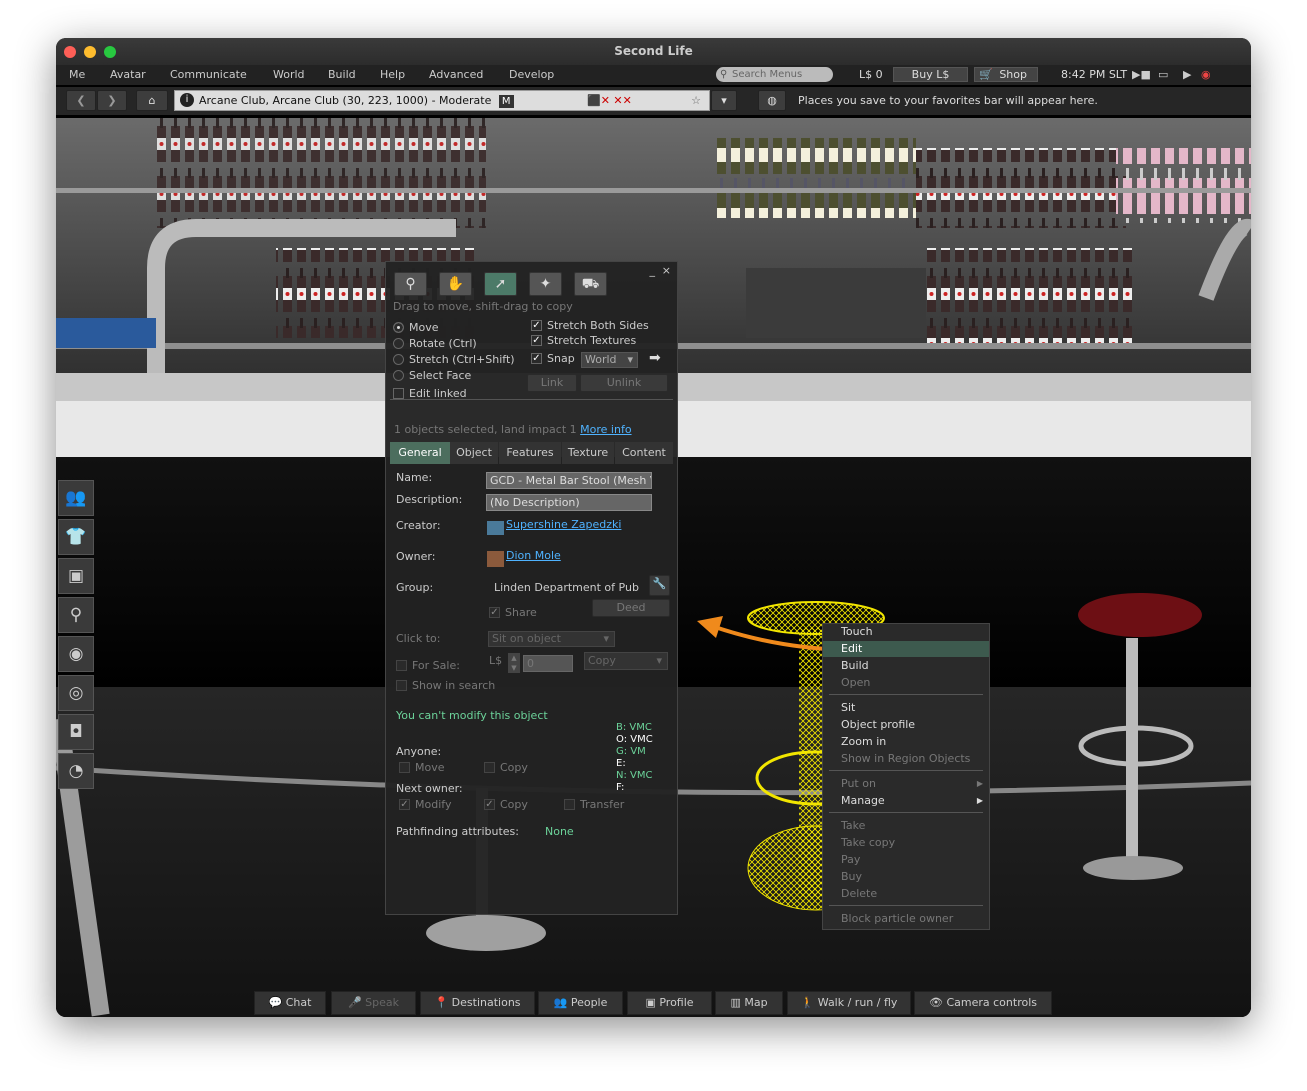  I want to click on play-media-icon: ▶, so click(1187, 74).